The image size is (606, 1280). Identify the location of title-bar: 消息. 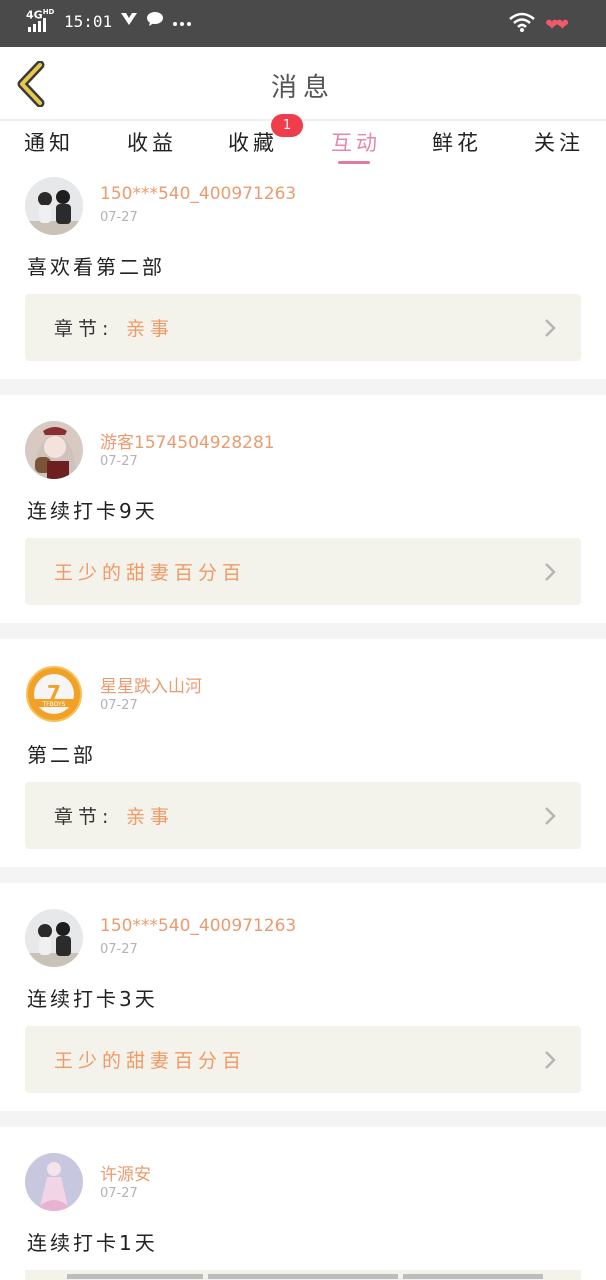
(303, 83).